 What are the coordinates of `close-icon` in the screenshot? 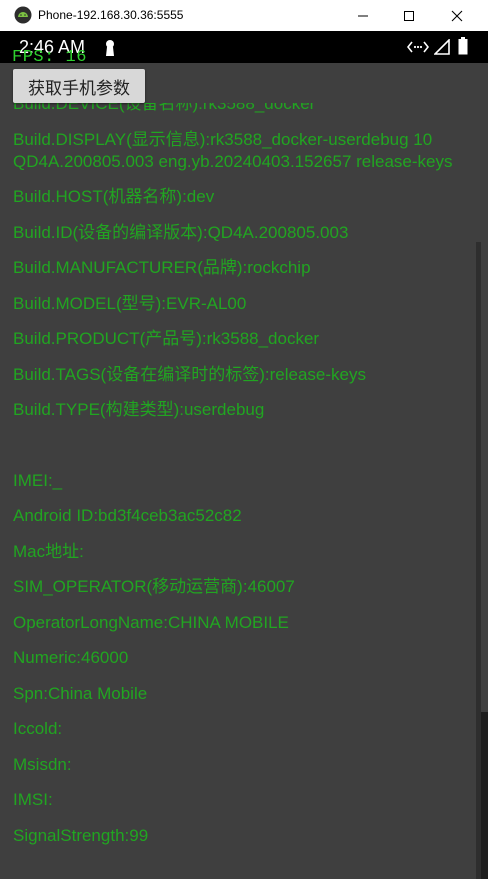 It's located at (457, 15).